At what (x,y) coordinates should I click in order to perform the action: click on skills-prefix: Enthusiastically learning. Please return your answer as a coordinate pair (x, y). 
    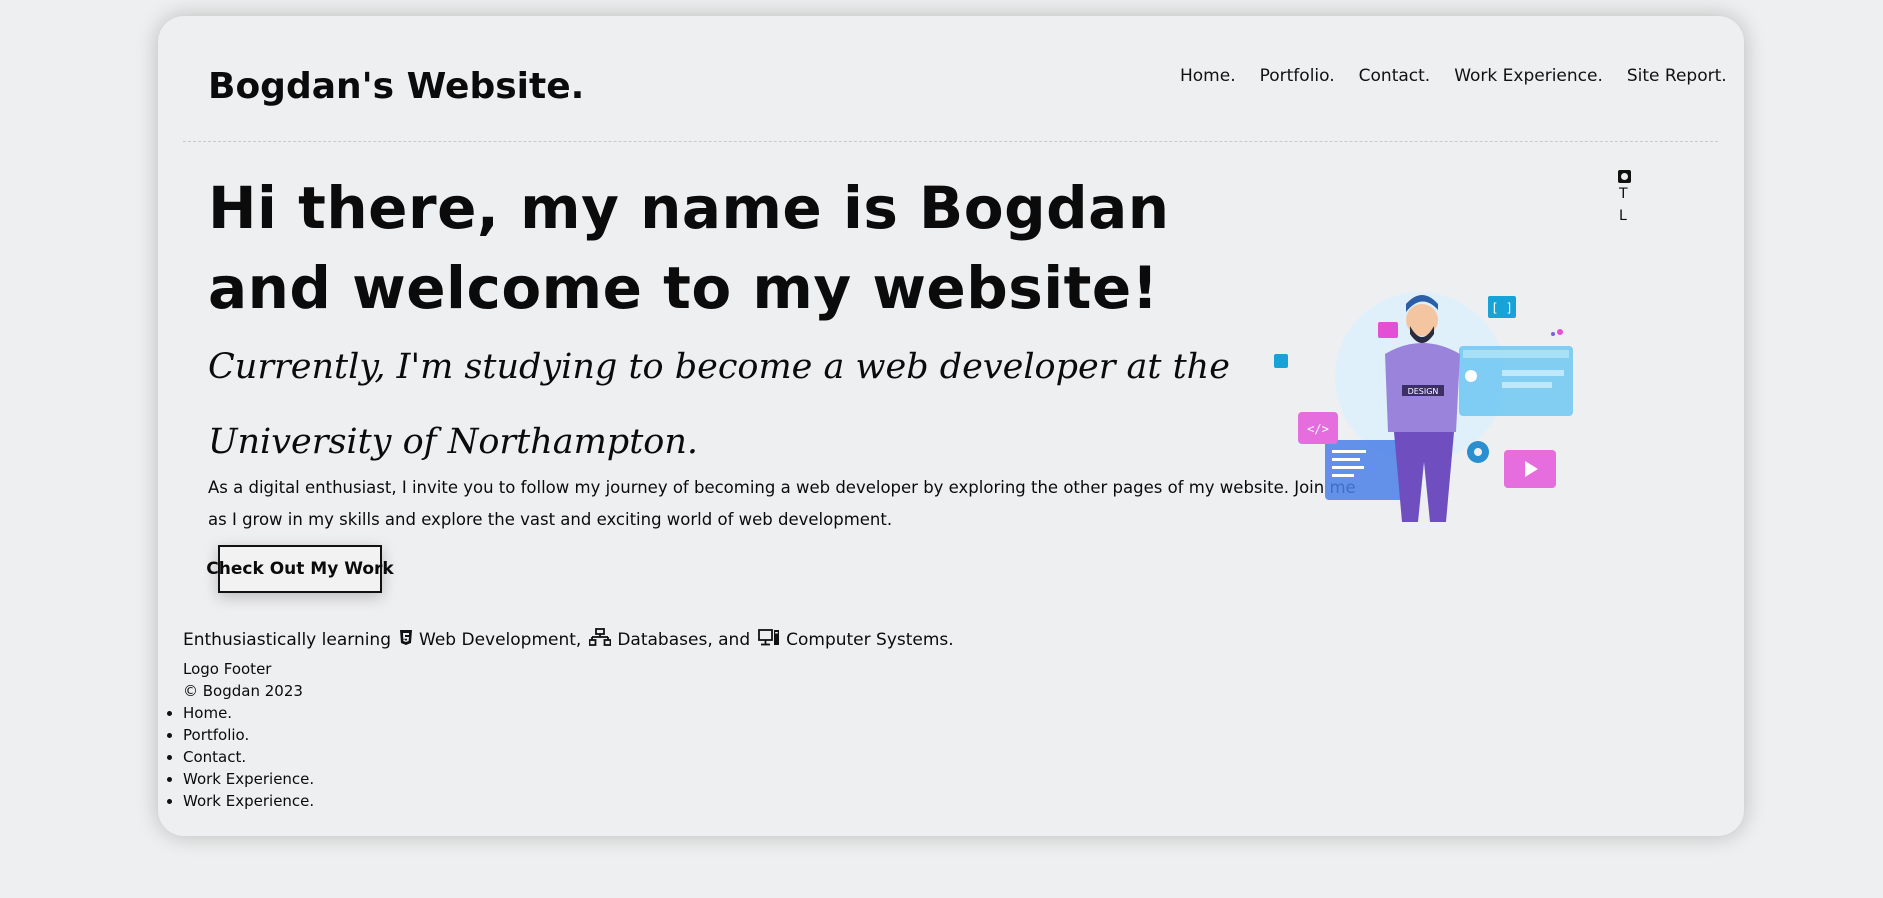
    Looking at the image, I should click on (287, 639).